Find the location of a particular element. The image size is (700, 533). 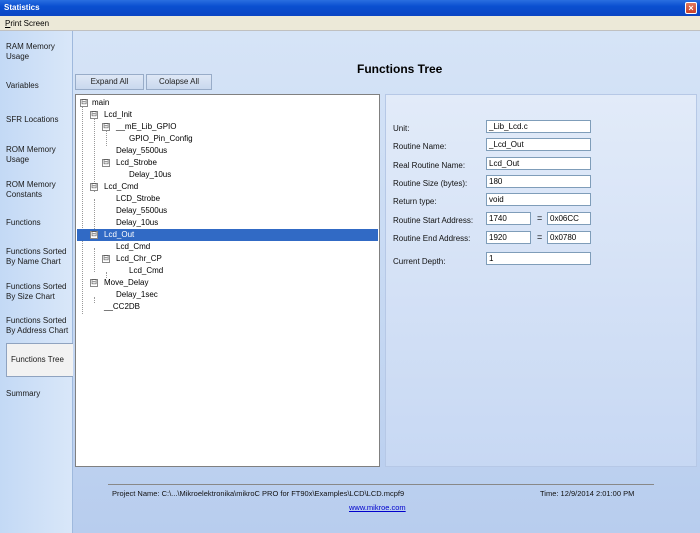

tree-node-me-lib-gpio: ⊟ __mE_Lib_GPIO is located at coordinates (139, 127).